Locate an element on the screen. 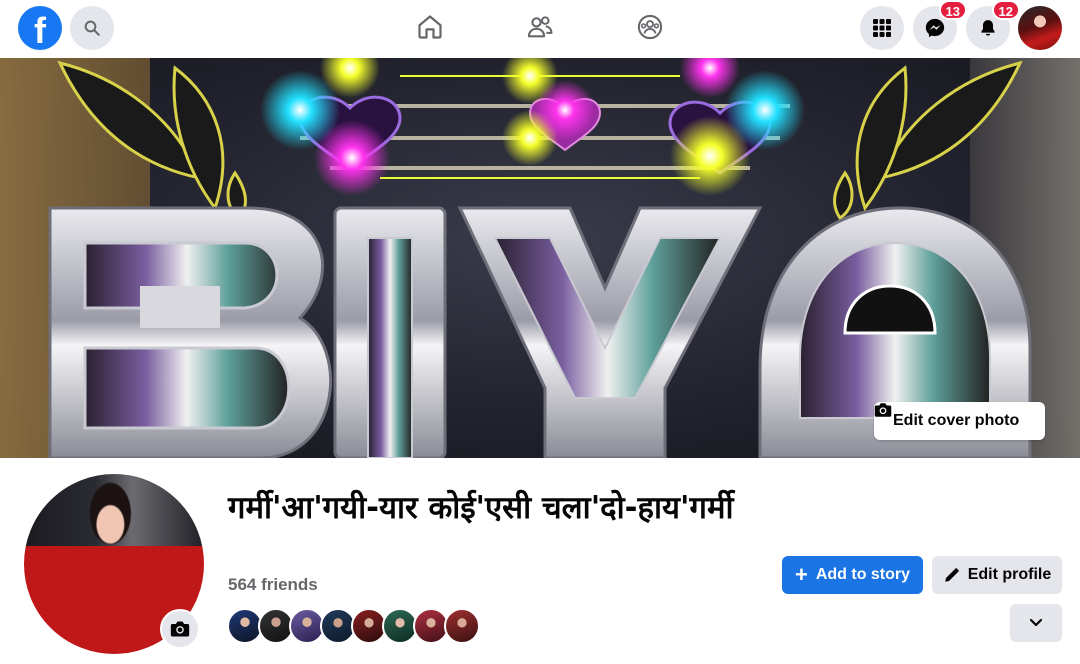  search-icon is located at coordinates (92, 28).